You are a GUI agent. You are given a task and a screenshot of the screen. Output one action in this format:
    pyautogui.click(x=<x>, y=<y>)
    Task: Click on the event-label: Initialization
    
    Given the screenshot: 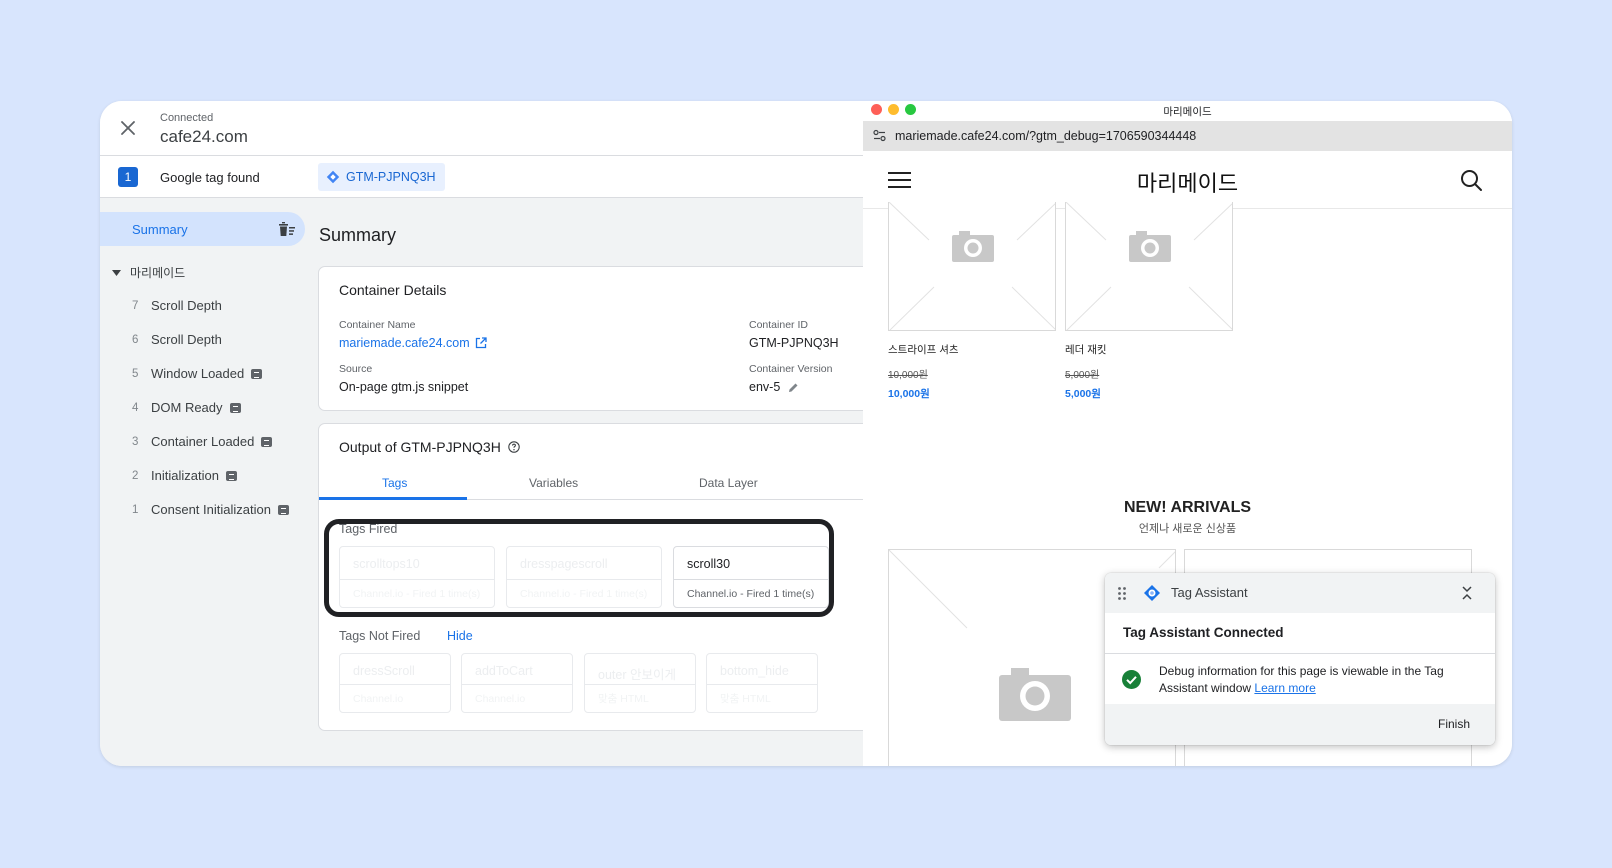 What is the action you would take?
    pyautogui.click(x=185, y=475)
    